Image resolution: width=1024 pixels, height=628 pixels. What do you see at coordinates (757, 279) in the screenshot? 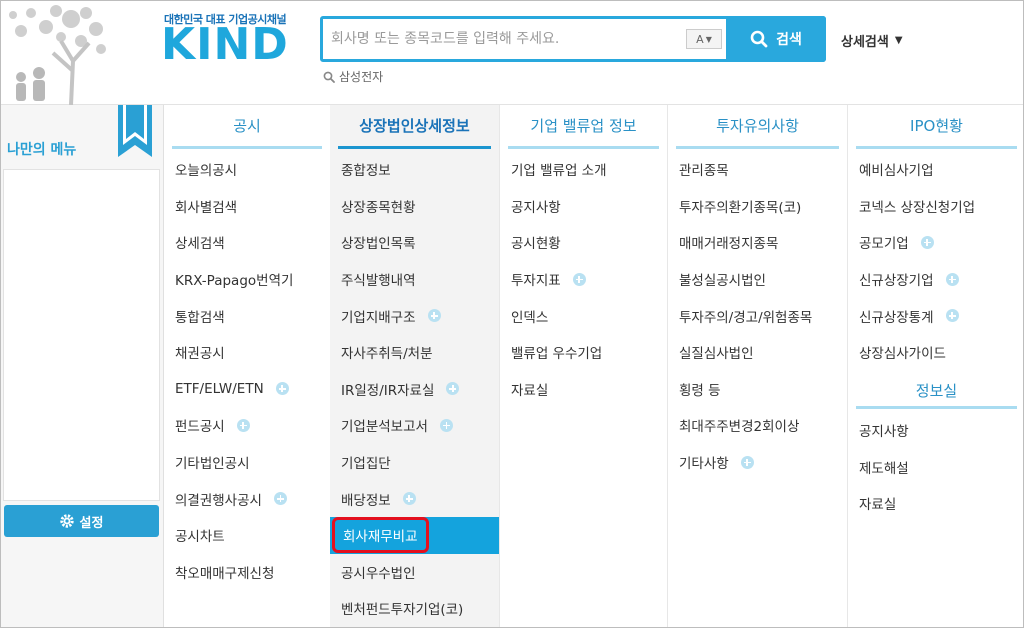
I see `menu-item: 불성실공시법인` at bounding box center [757, 279].